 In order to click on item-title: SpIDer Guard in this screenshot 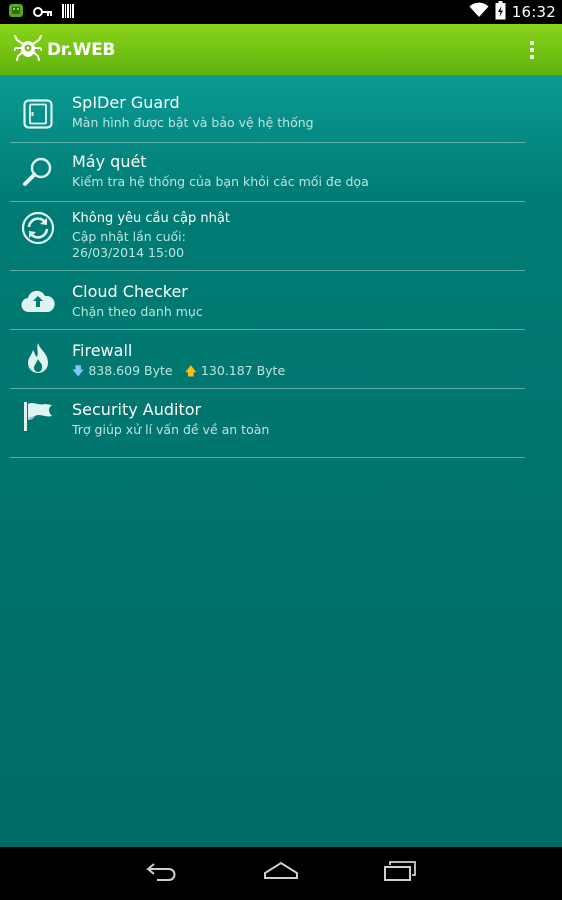, I will do `click(126, 102)`.